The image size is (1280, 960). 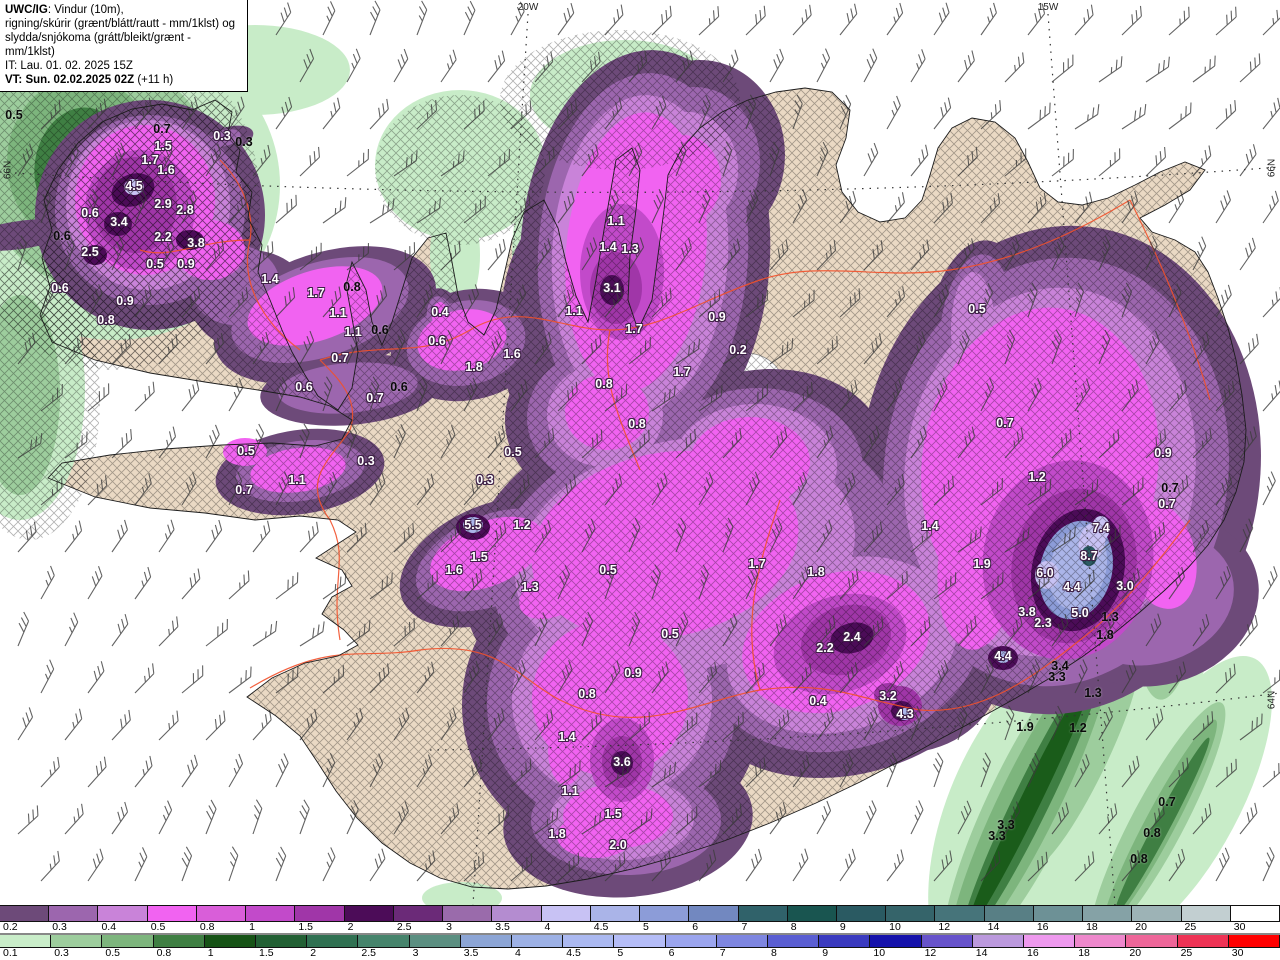 I want to click on legend-tick-value: 6, so click(x=671, y=953).